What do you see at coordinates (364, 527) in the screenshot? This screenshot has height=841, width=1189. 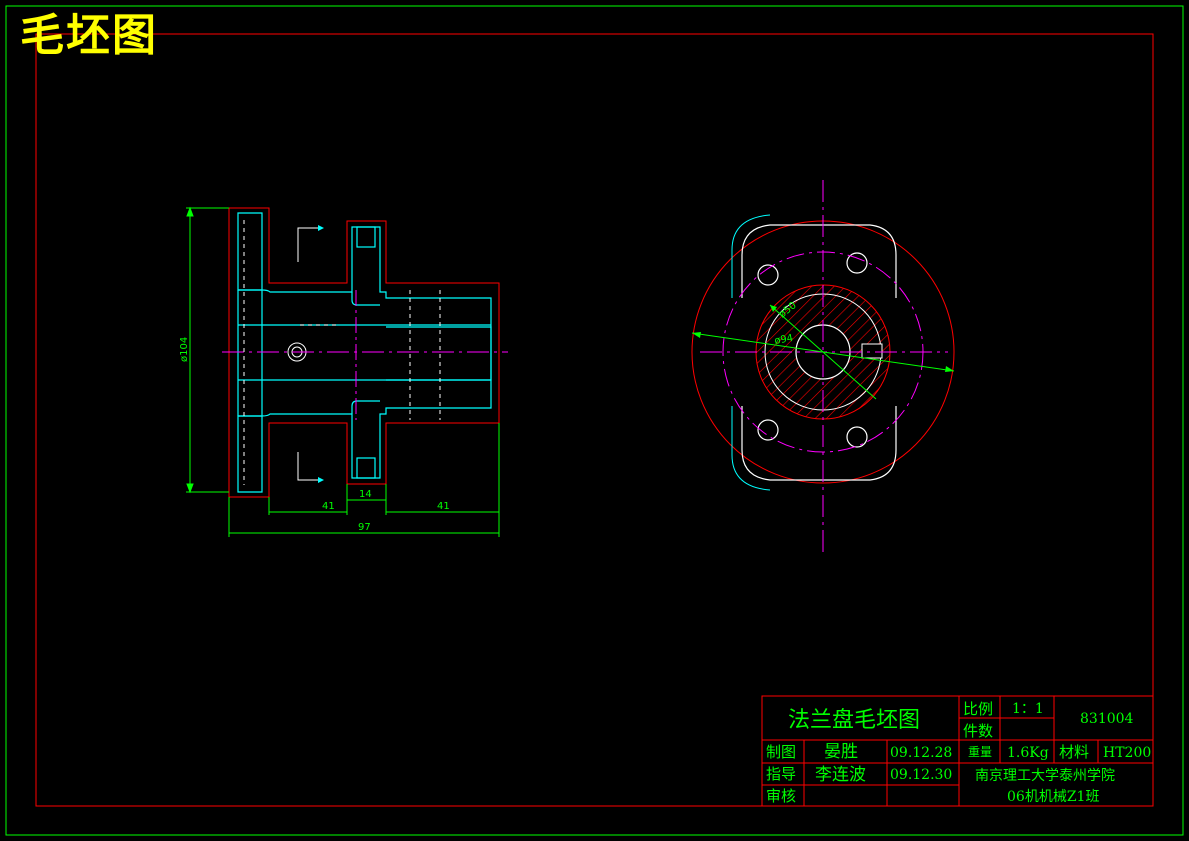 I see `dim-len-total: 97` at bounding box center [364, 527].